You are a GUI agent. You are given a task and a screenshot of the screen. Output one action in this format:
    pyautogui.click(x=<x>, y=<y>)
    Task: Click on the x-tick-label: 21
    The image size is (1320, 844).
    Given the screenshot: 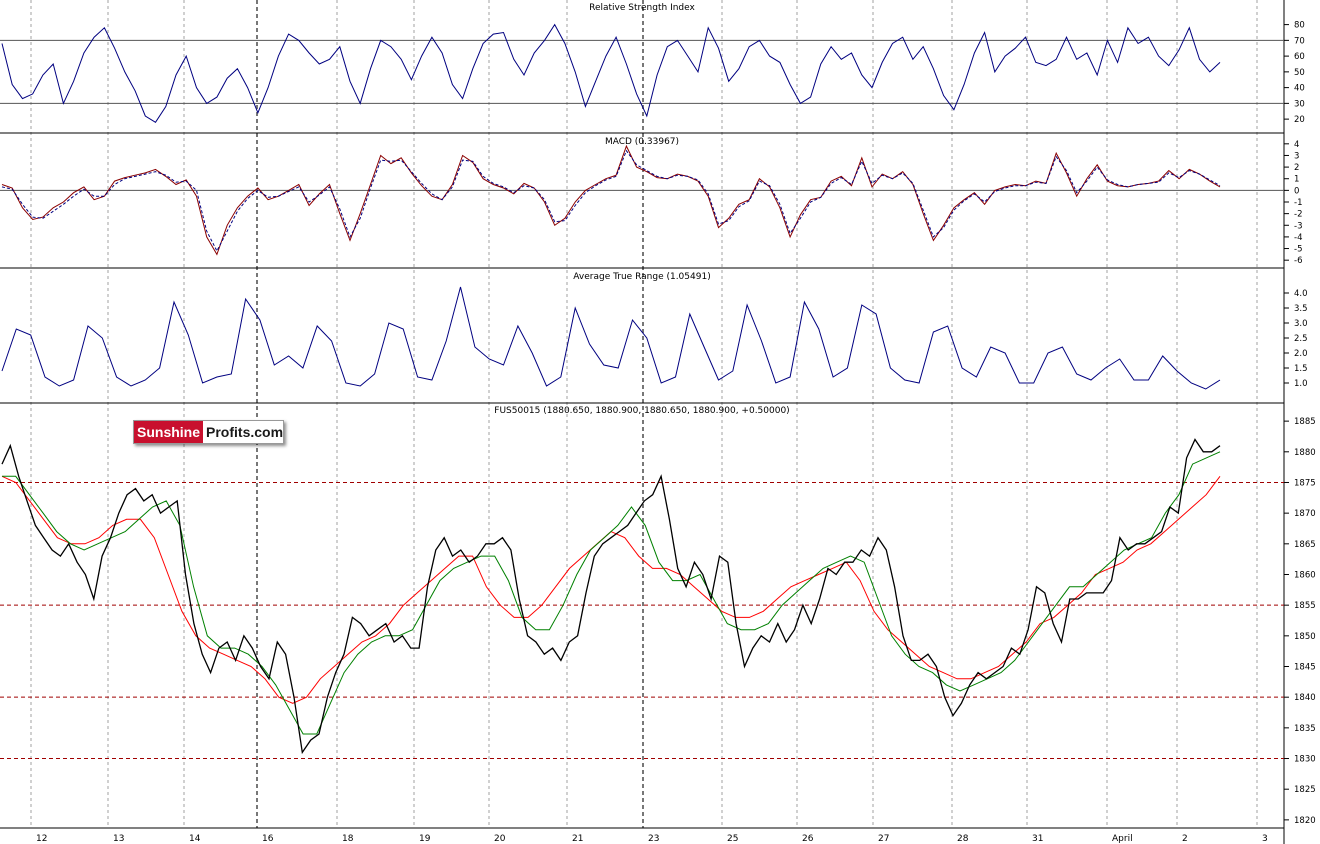 What is the action you would take?
    pyautogui.click(x=577, y=839)
    